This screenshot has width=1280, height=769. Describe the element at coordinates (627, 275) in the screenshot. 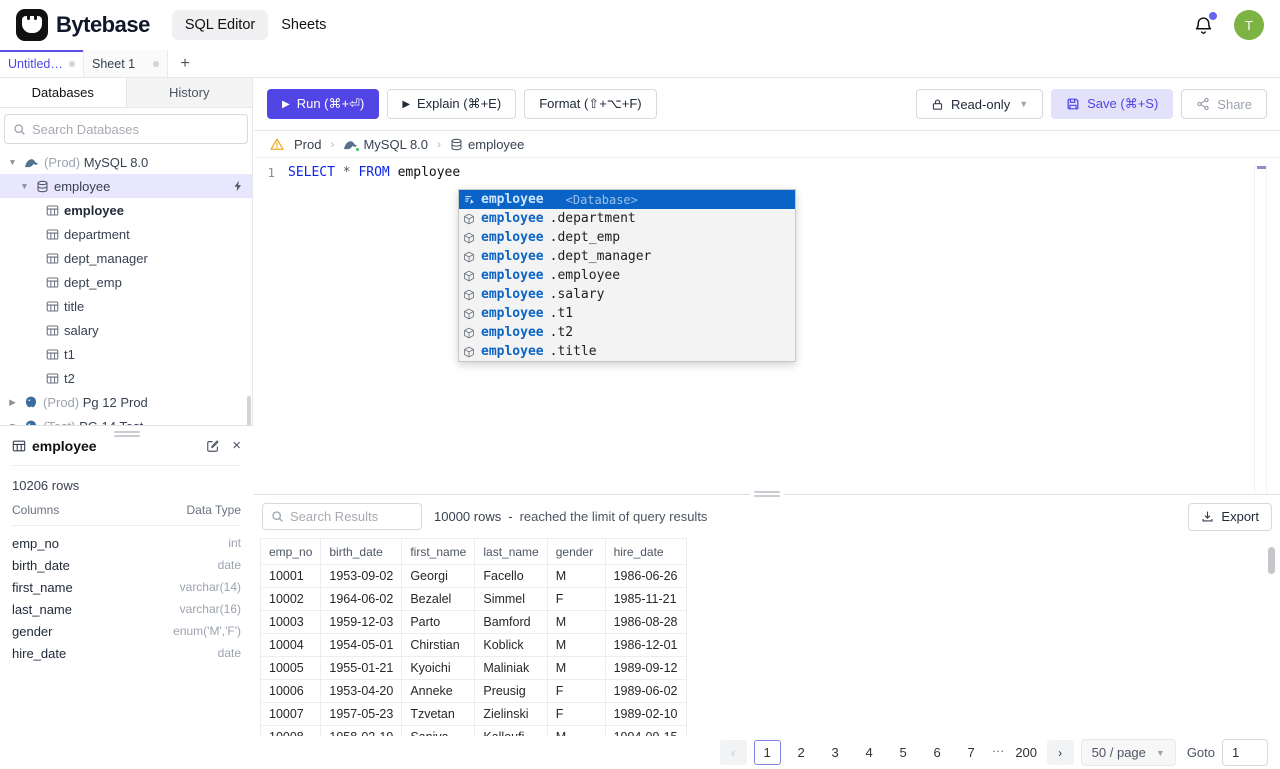

I see `autocomplete-item: employee .employee` at that location.